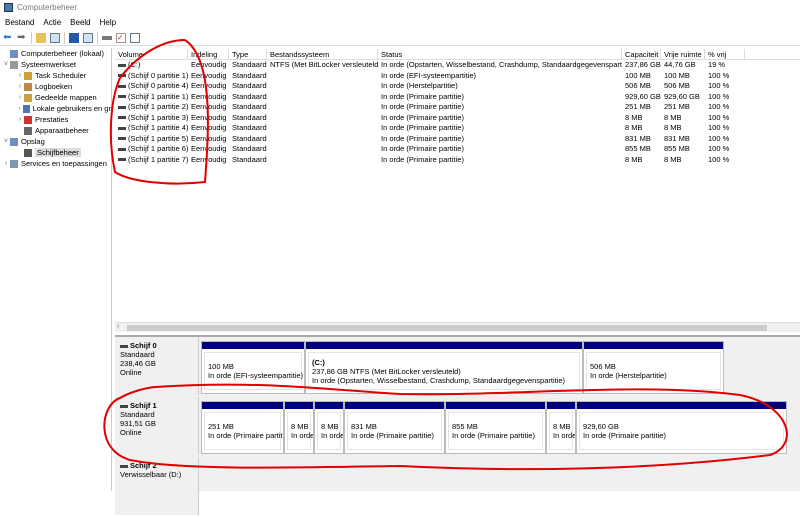 This screenshot has height=517, width=800. Describe the element at coordinates (322, 54) in the screenshot. I see `column-header: Bestandssysteem` at that location.